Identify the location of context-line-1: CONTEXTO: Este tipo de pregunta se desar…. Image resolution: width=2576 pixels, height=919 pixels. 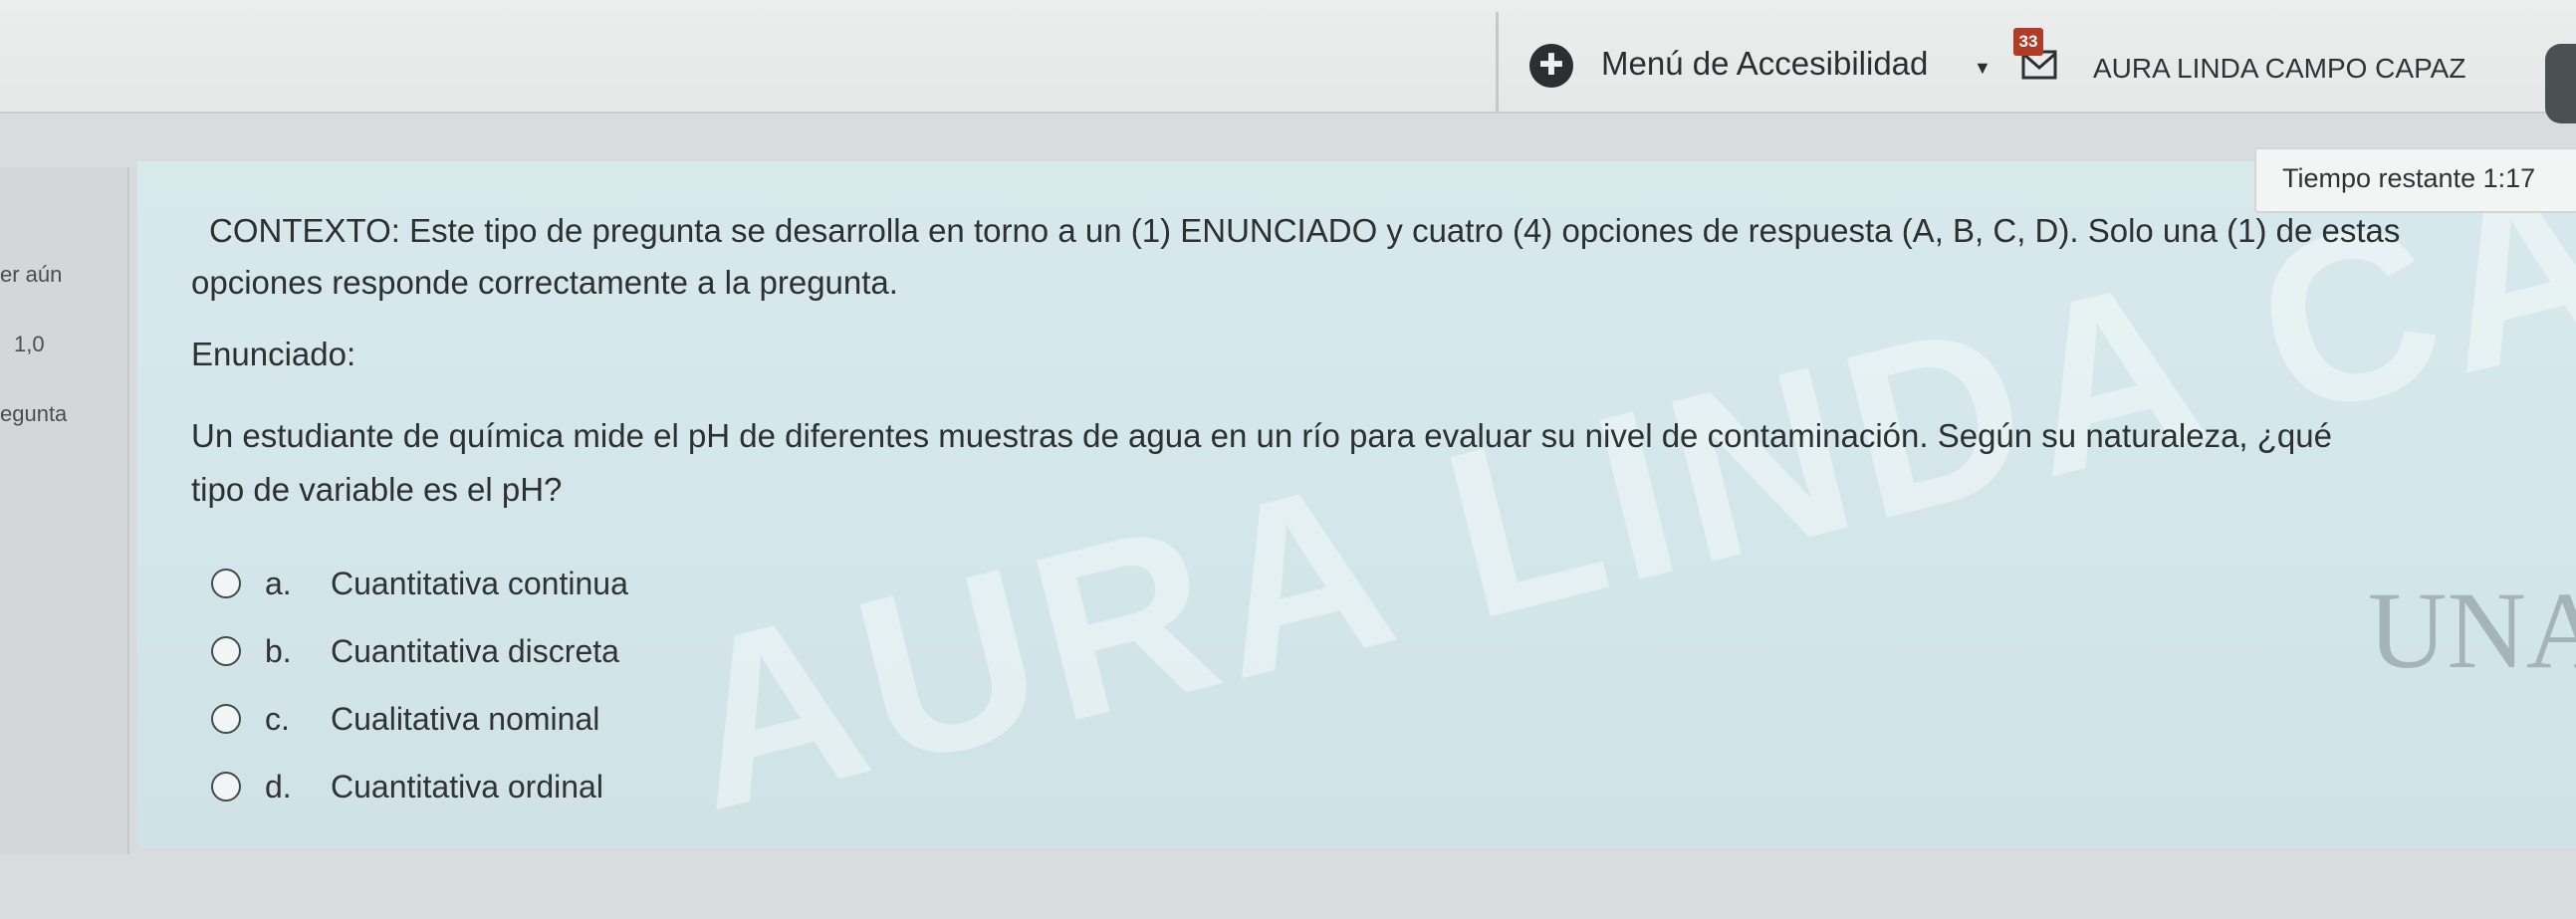
(1305, 230).